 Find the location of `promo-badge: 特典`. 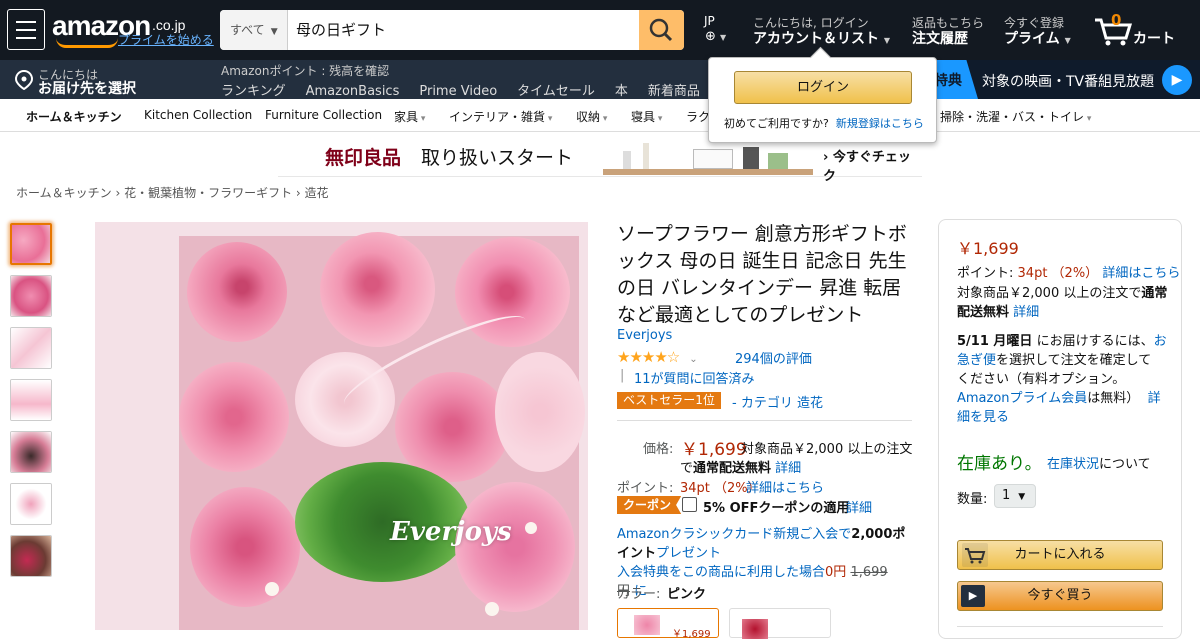

promo-badge: 特典 is located at coordinates (948, 81).